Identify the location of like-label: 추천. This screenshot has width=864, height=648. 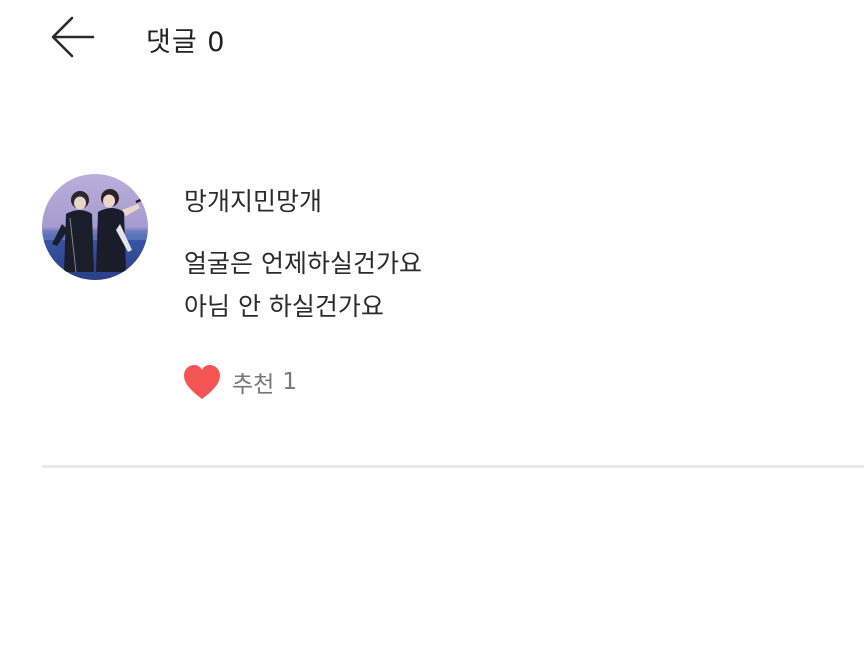
(253, 385).